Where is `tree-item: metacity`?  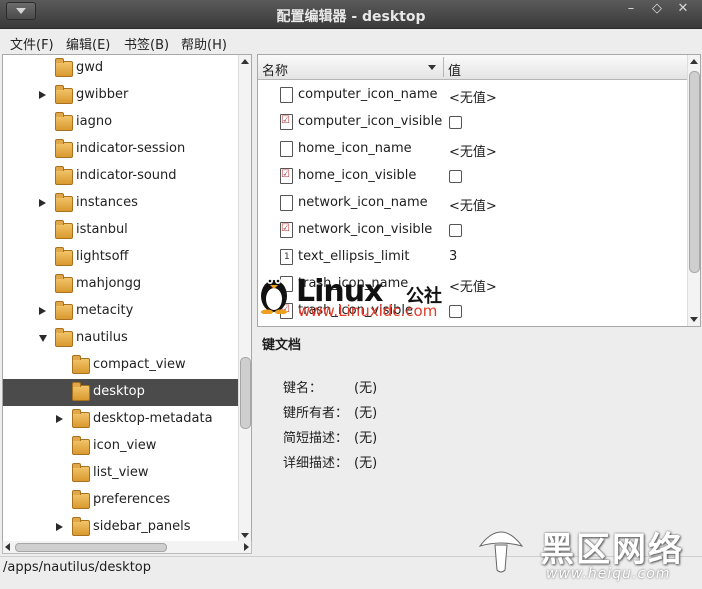 tree-item: metacity is located at coordinates (121, 311).